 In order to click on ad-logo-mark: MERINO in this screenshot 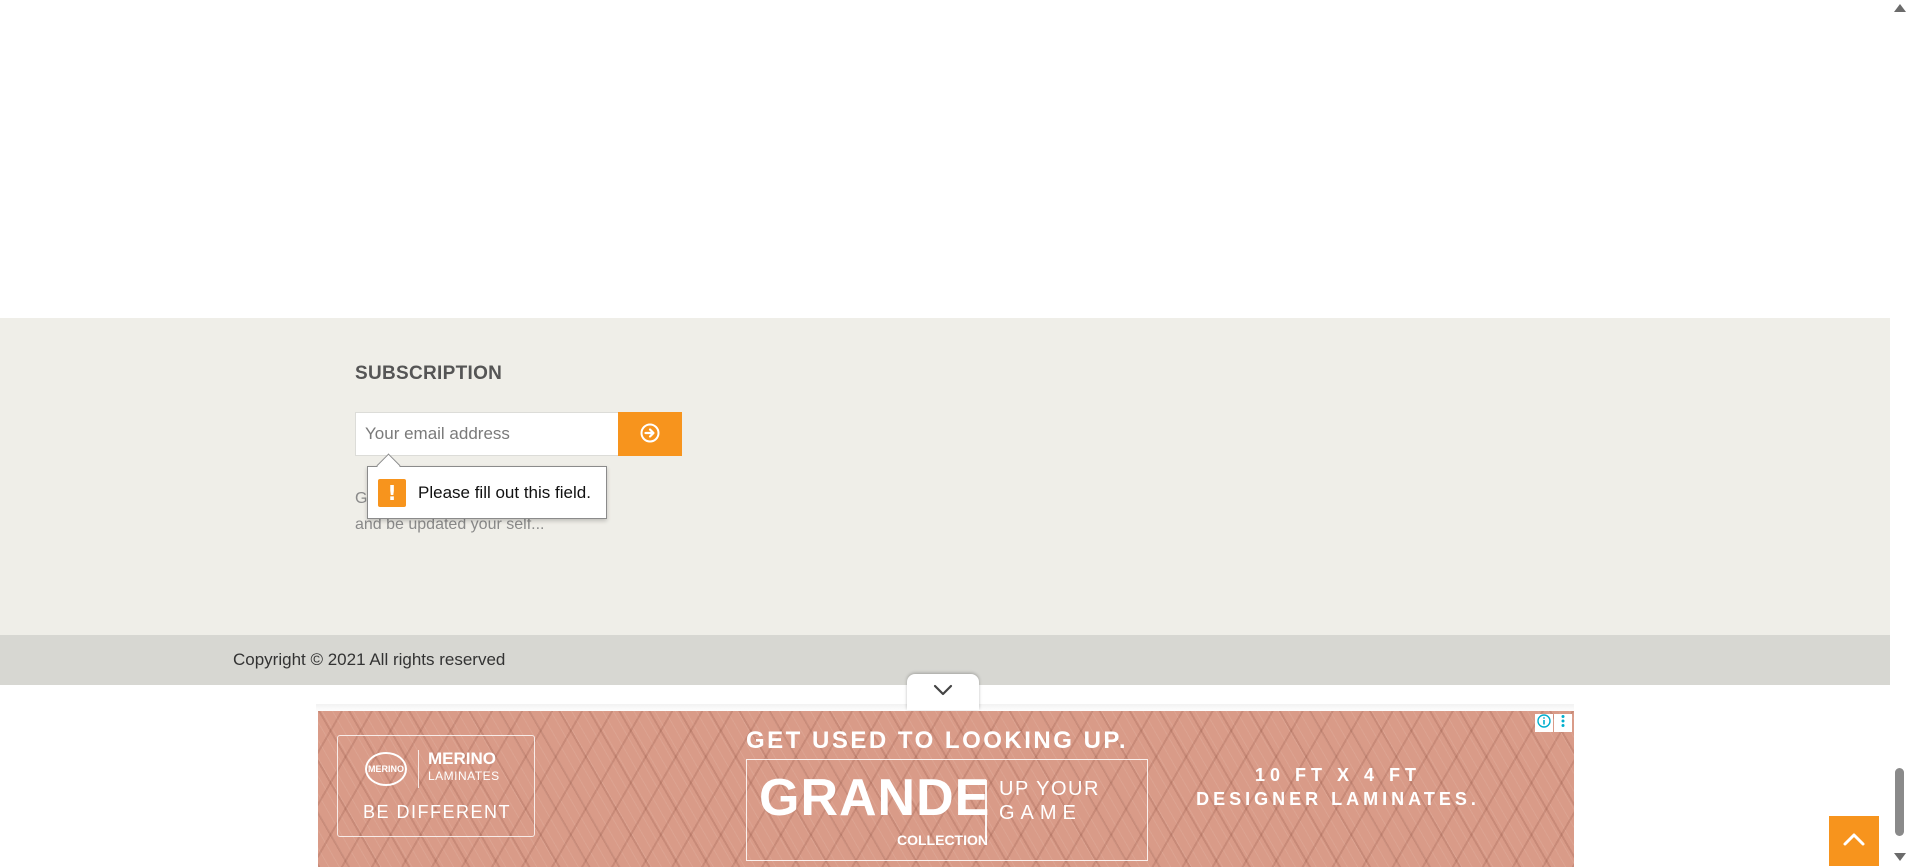, I will do `click(386, 769)`.